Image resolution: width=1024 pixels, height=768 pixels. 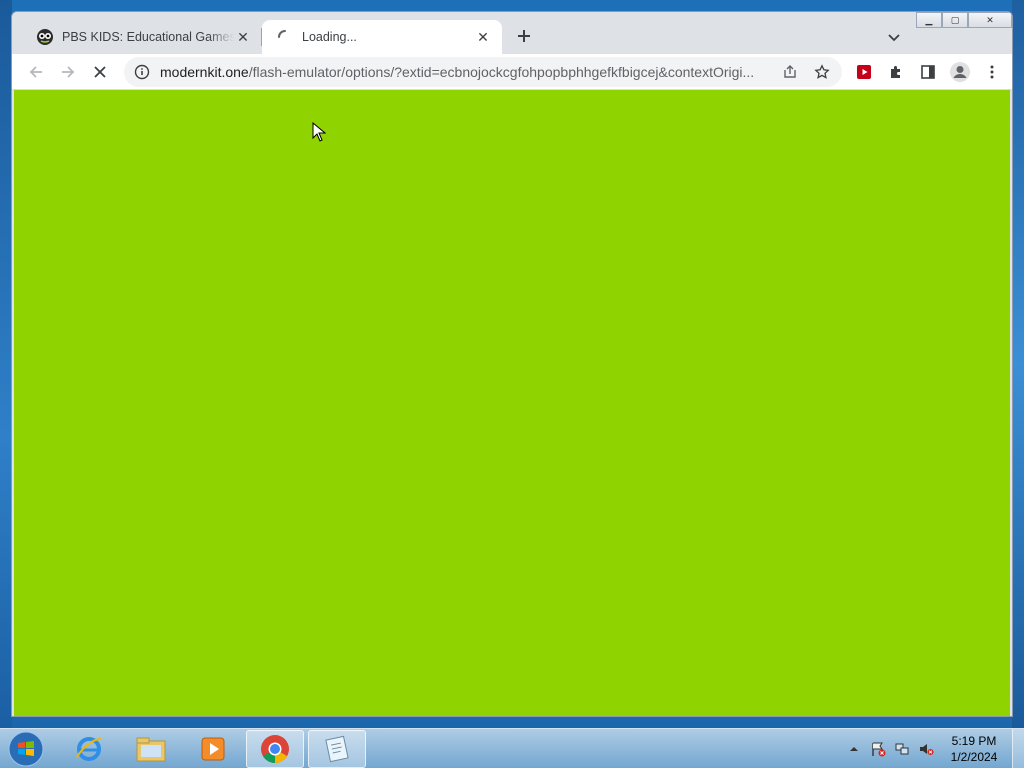 I want to click on media-player-icon, so click(x=213, y=749).